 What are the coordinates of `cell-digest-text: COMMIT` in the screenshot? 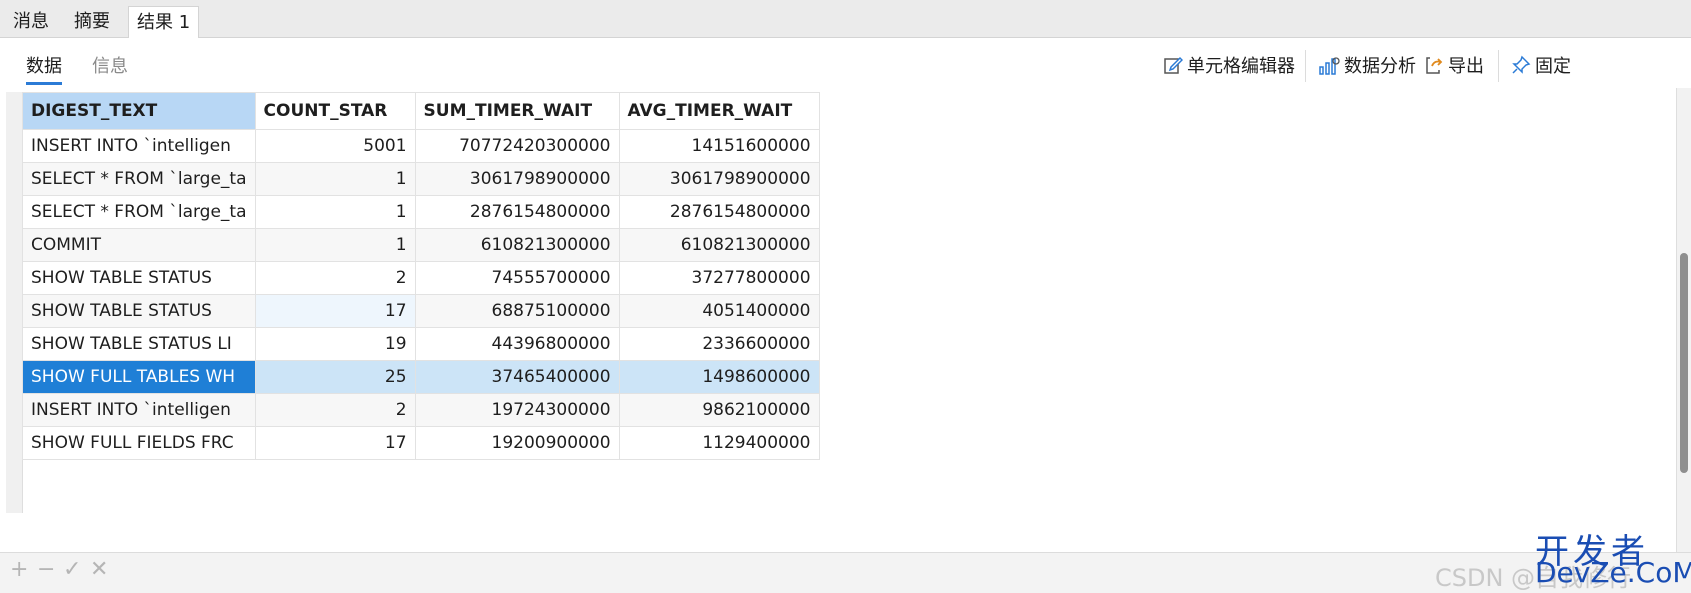 It's located at (139, 245).